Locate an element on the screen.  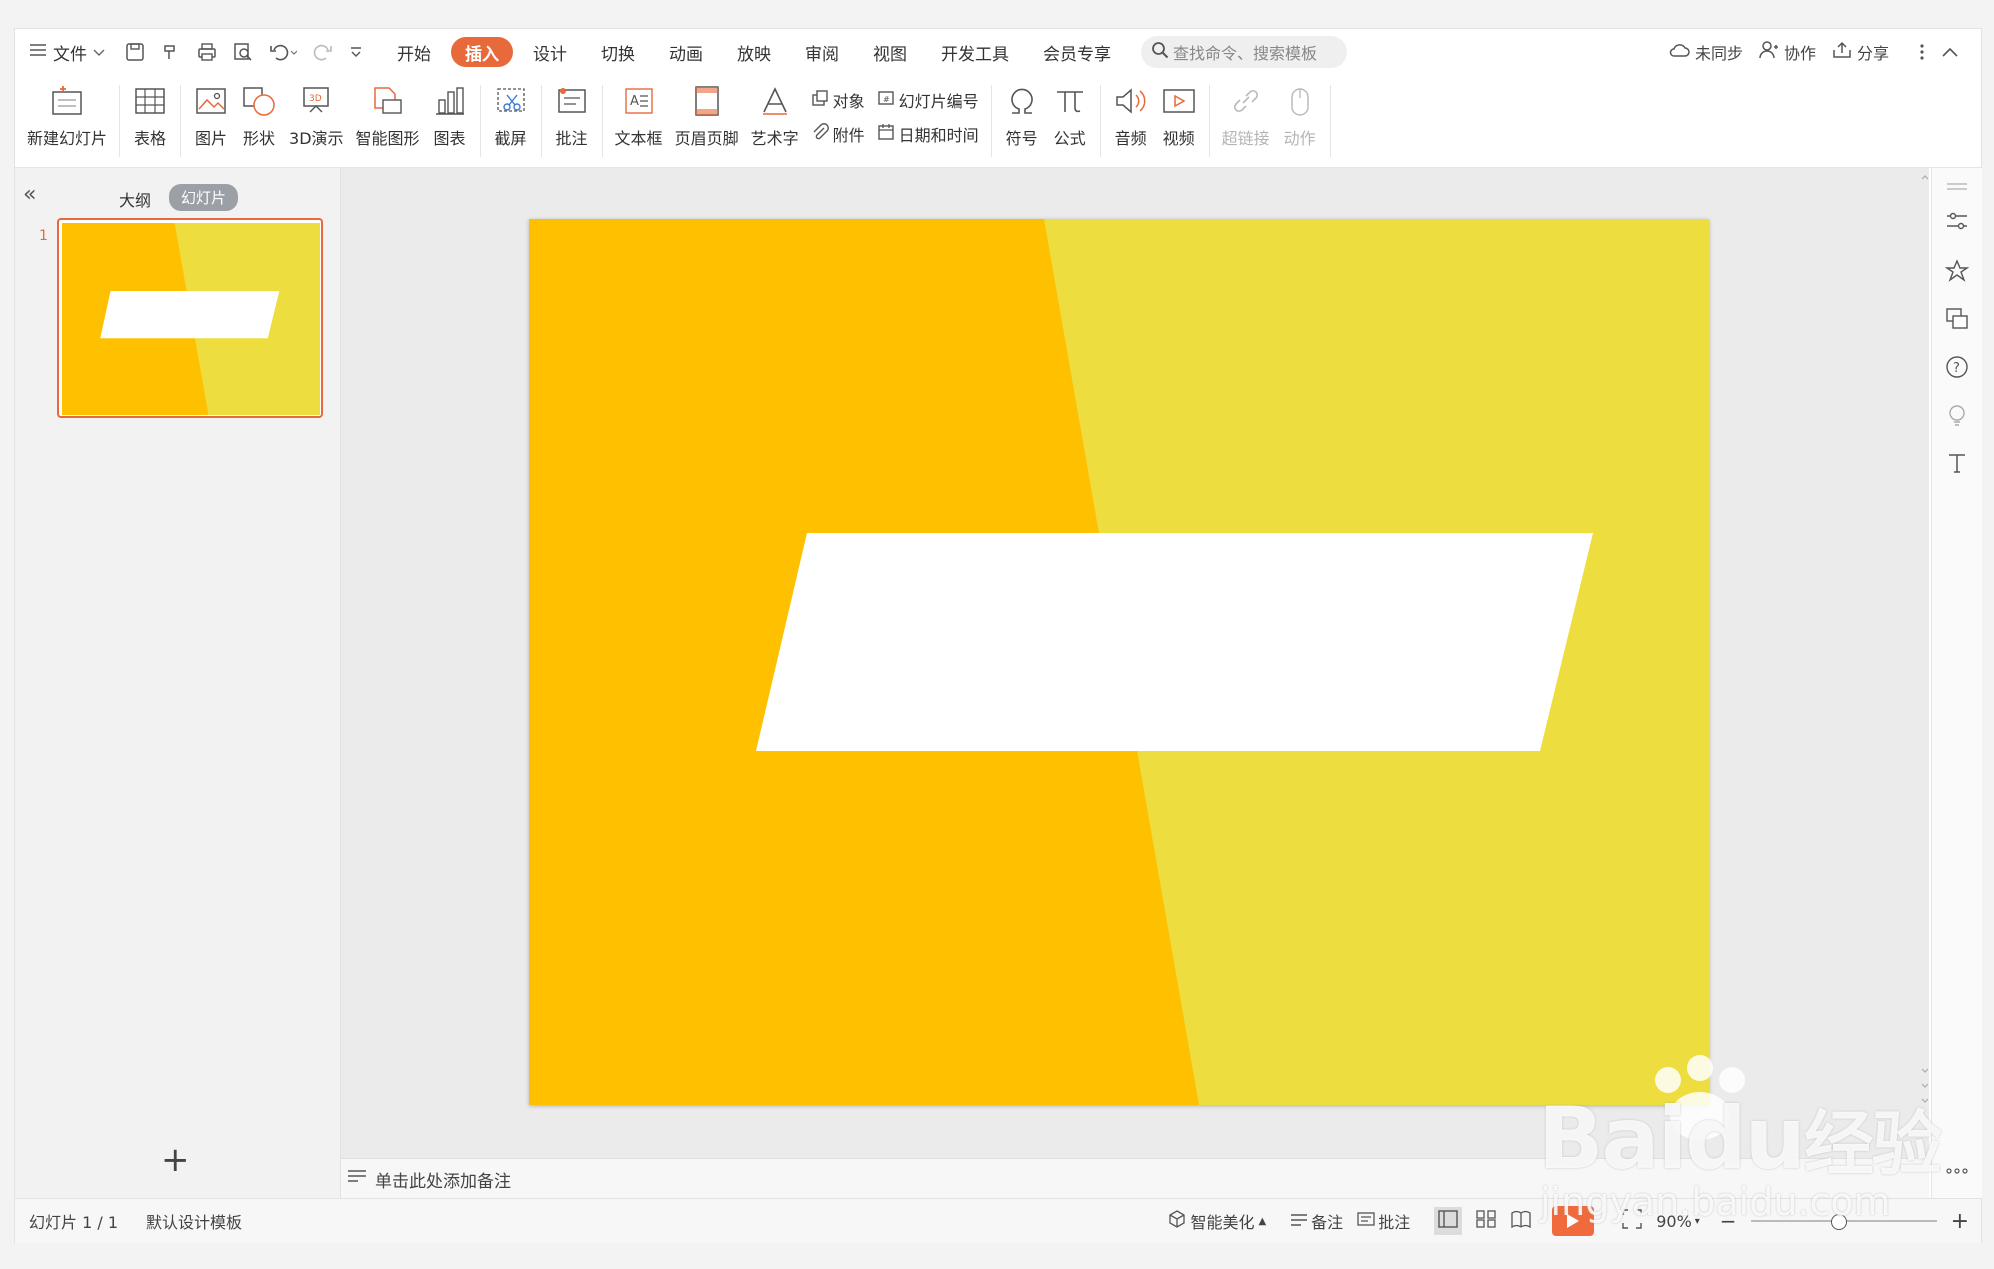
smartart-label: 智能图形 is located at coordinates (387, 138).